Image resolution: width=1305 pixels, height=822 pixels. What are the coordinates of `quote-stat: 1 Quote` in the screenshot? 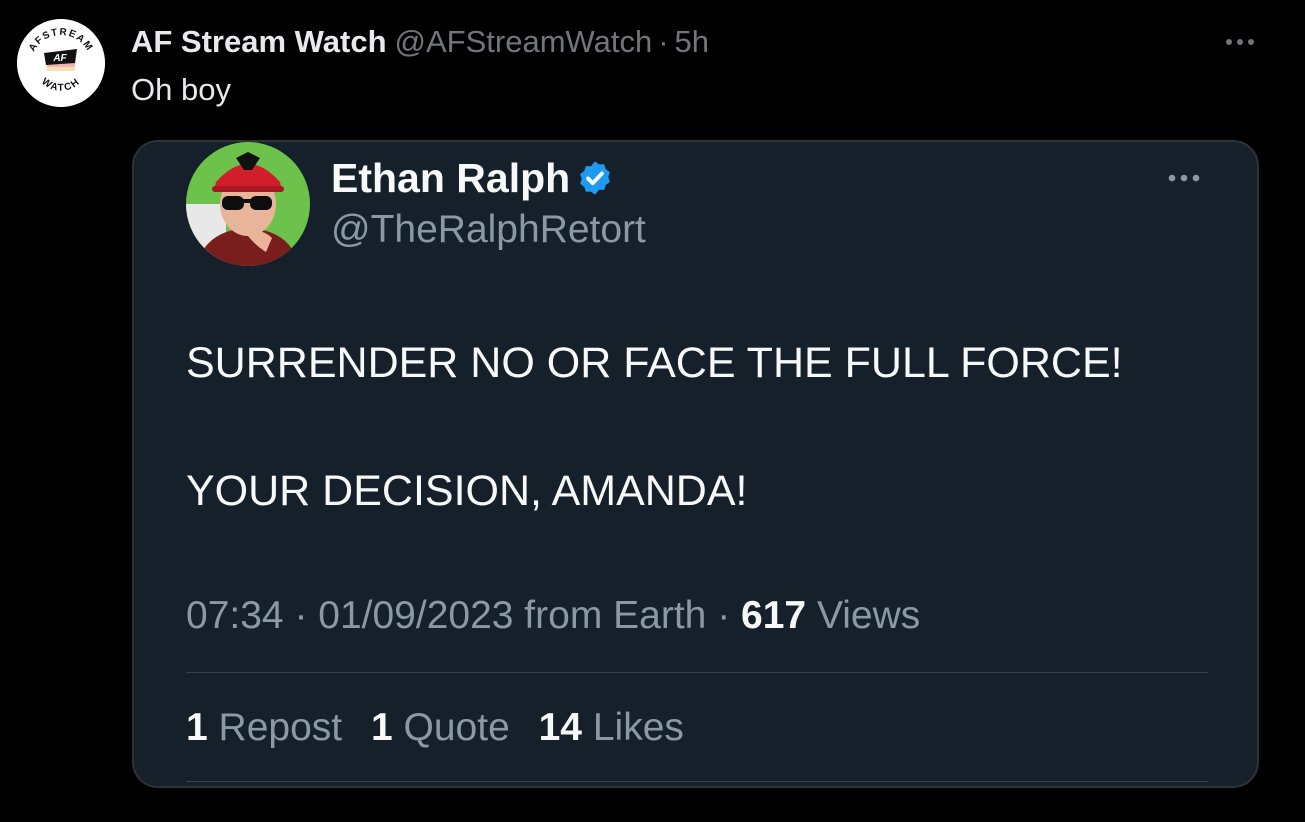 It's located at (440, 727).